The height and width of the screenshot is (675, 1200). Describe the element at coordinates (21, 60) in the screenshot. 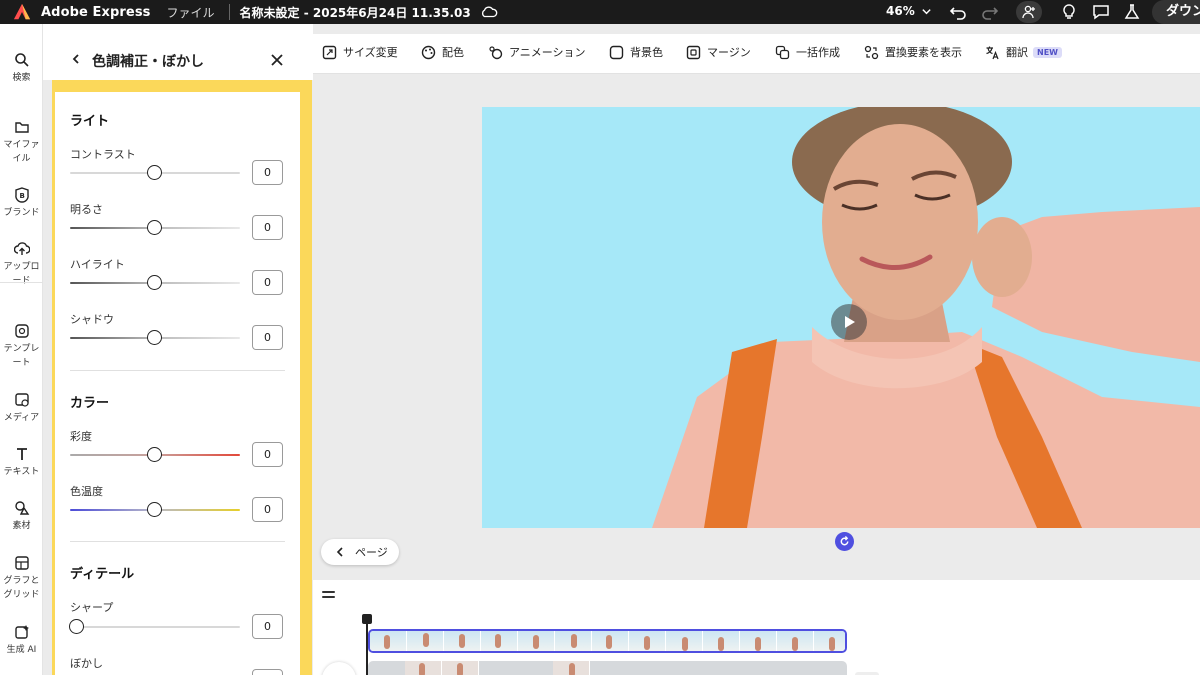

I see `search-icon` at that location.